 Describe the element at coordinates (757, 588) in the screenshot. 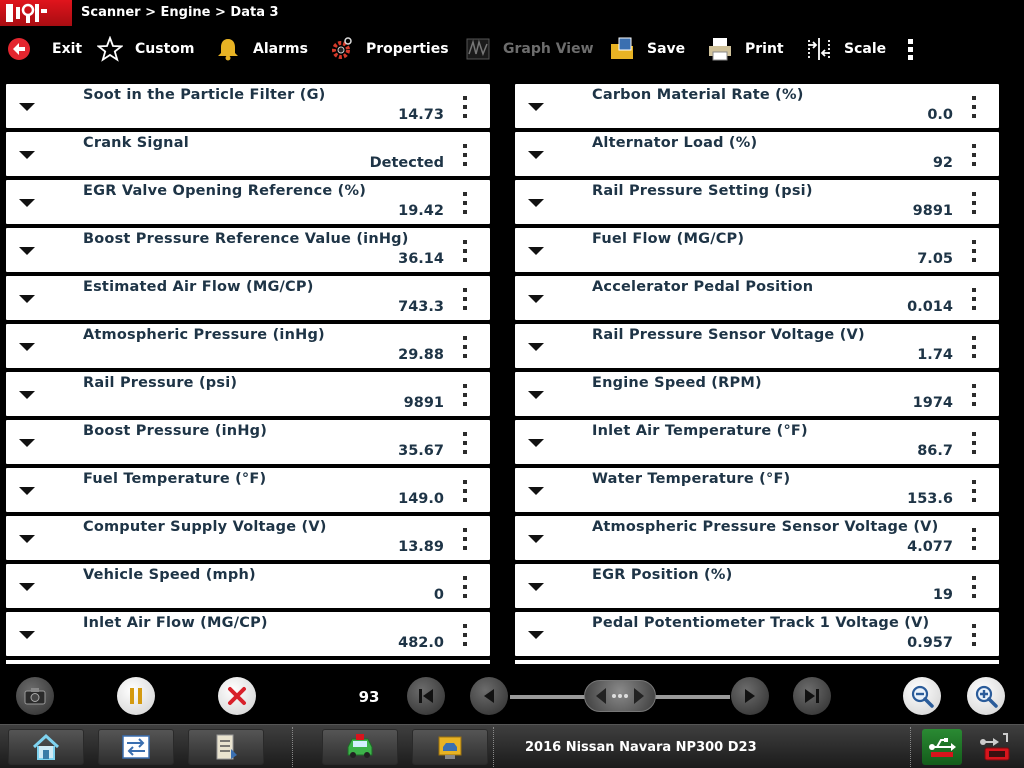

I see `data-row: EGR Position (%) 19` at that location.